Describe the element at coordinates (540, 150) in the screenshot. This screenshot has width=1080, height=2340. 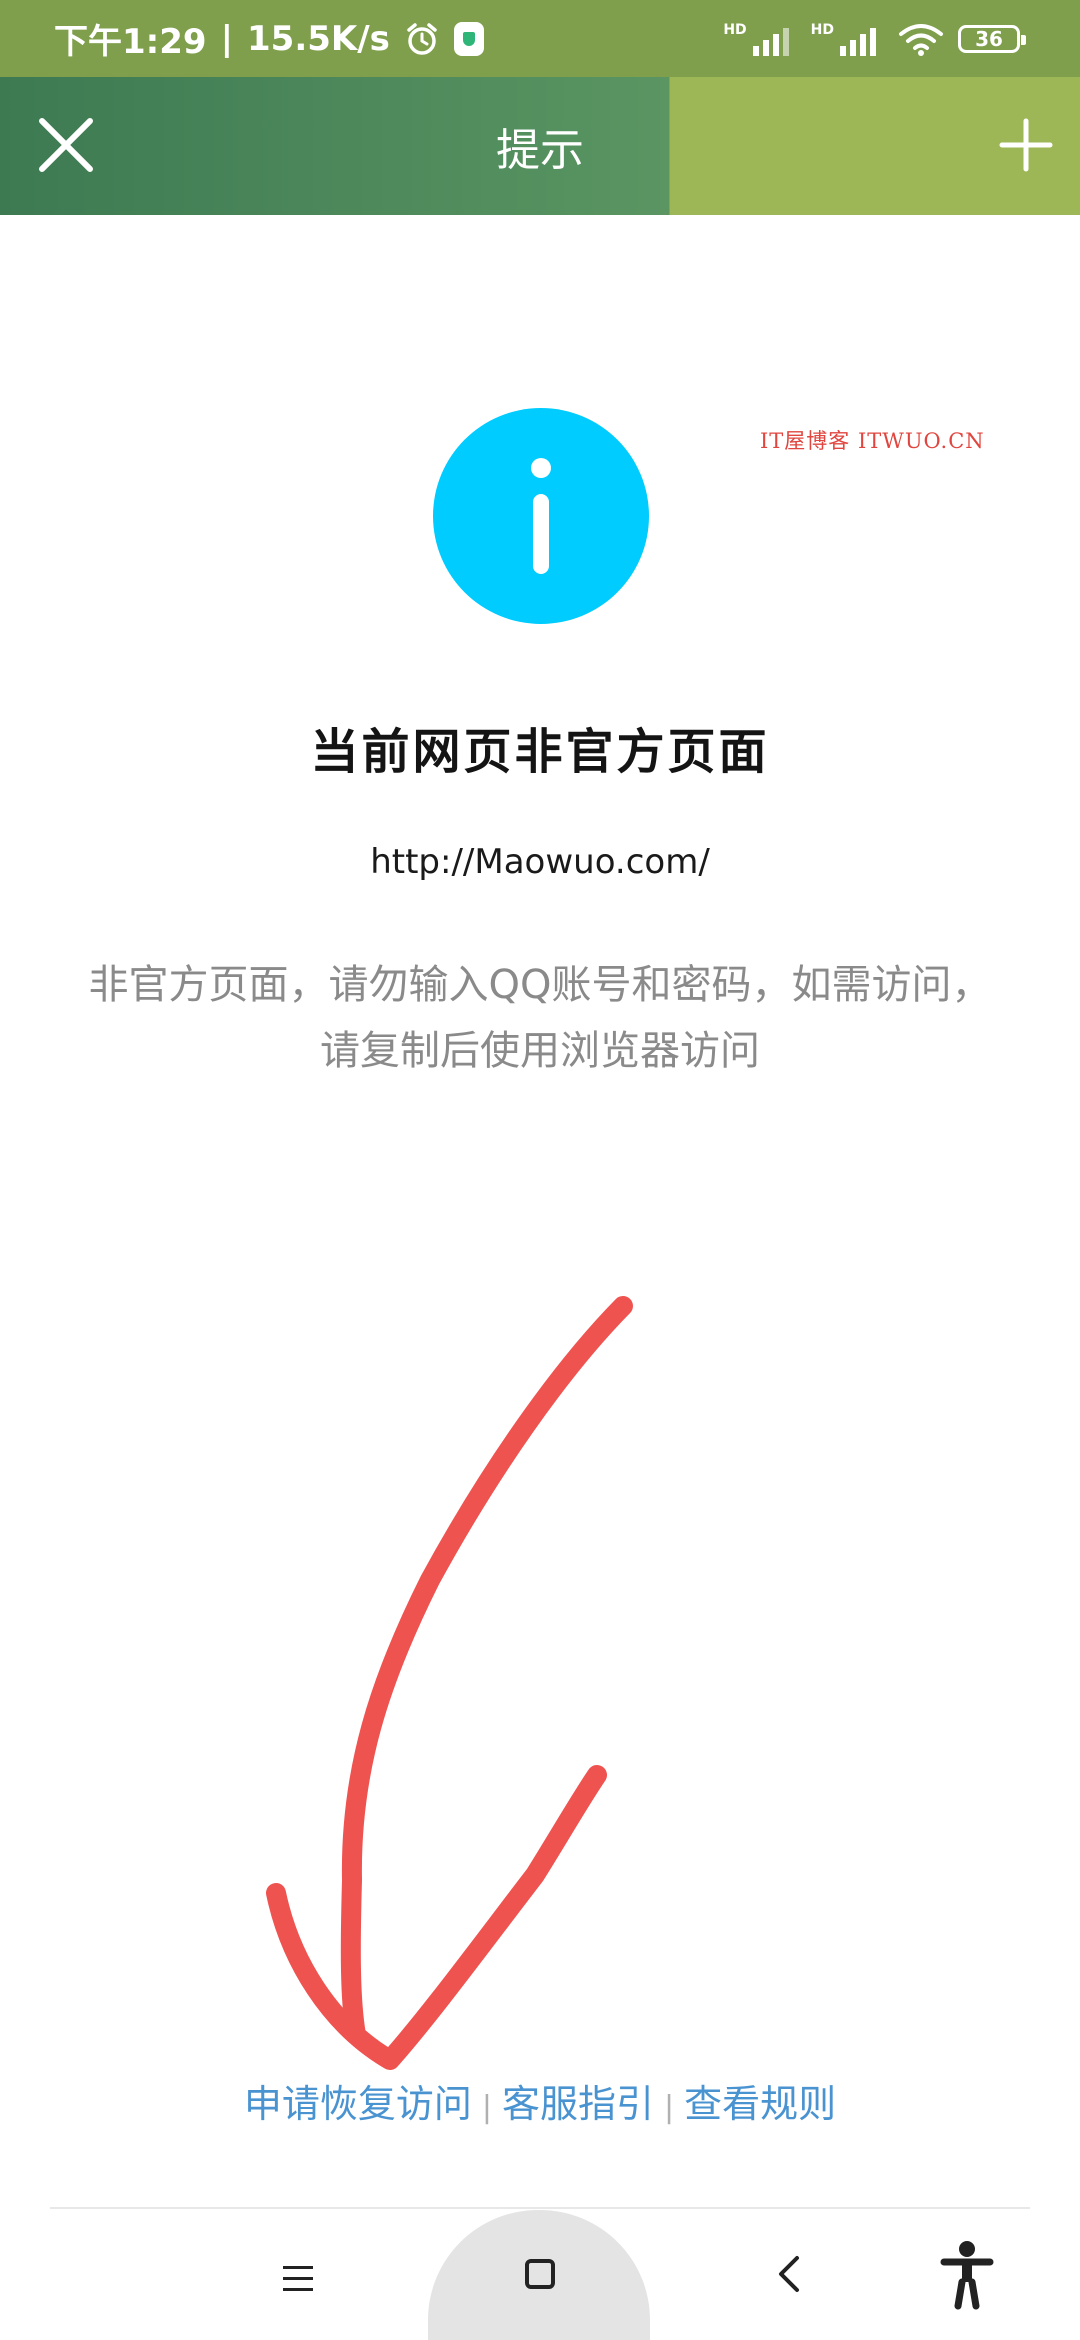
I see `nav-title: 提示` at that location.